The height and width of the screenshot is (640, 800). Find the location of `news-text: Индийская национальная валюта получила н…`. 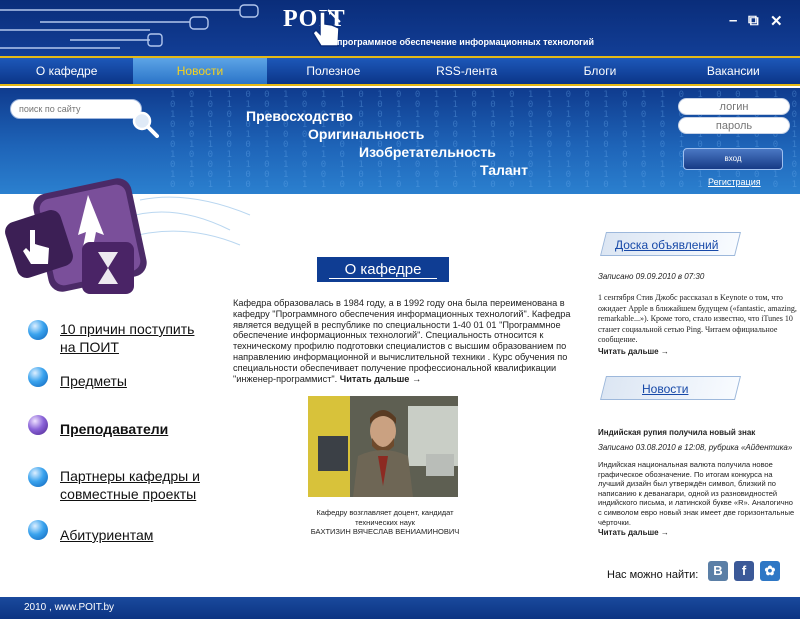

news-text: Индийская национальная валюта получила н… is located at coordinates (696, 493).